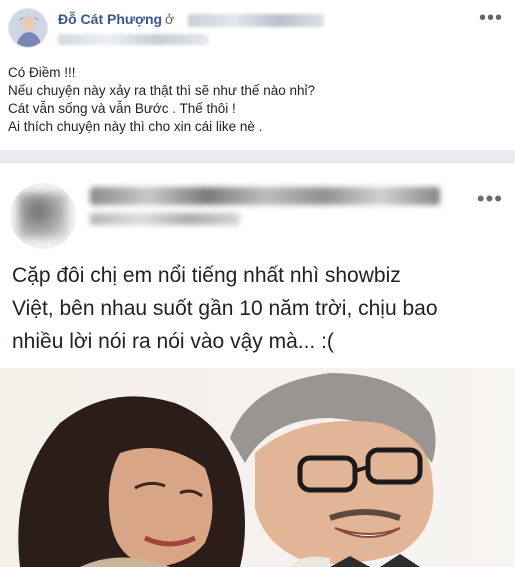  What do you see at coordinates (256, 20) in the screenshot?
I see `location-blurred` at bounding box center [256, 20].